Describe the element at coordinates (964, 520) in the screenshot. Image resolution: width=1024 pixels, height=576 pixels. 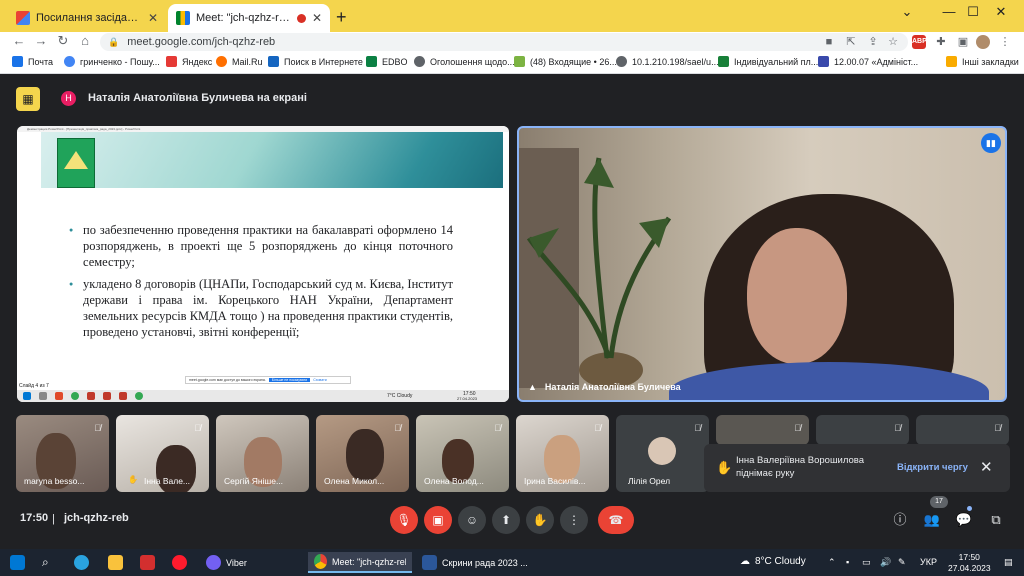
I see `chat-button: 💬` at that location.